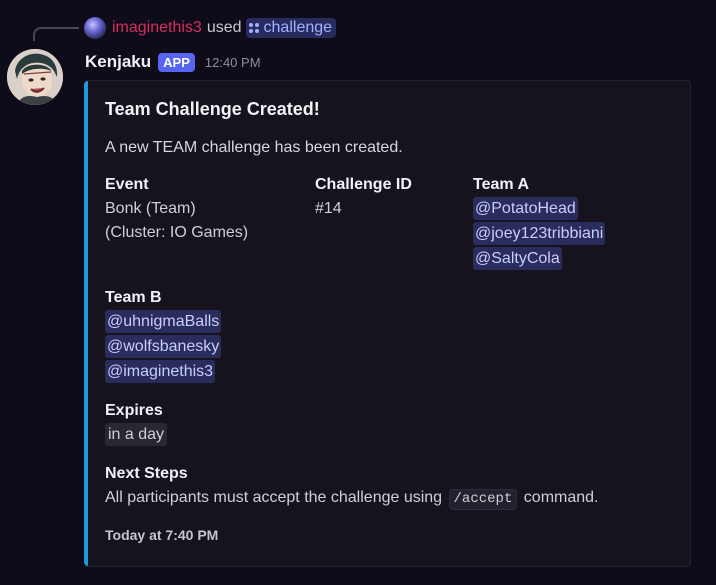 Image resolution: width=716 pixels, height=585 pixels. What do you see at coordinates (254, 147) in the screenshot?
I see `embed-description: A new TEAM challenge has been created.` at bounding box center [254, 147].